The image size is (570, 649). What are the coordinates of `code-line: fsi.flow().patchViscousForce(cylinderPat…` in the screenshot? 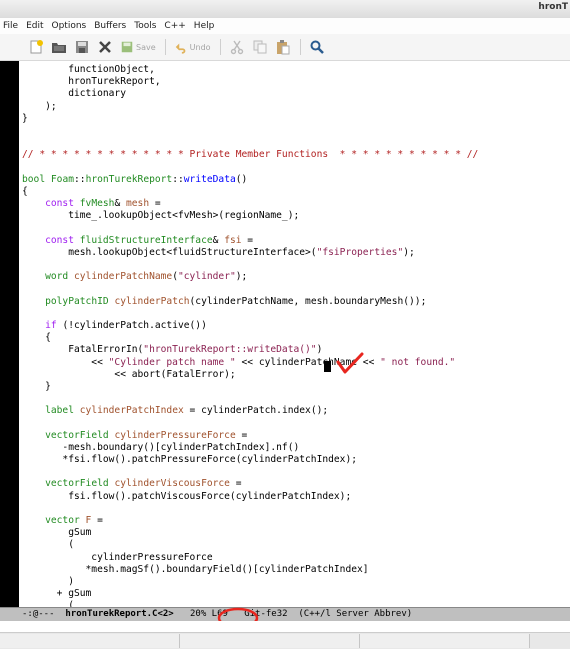 It's located at (250, 497).